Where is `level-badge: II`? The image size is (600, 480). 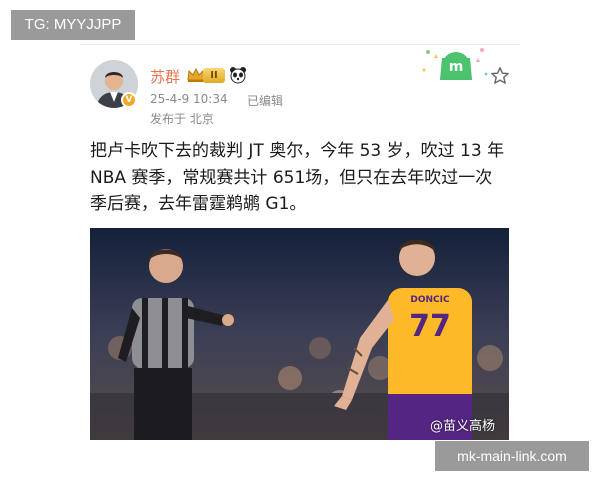
level-badge: II is located at coordinates (214, 75).